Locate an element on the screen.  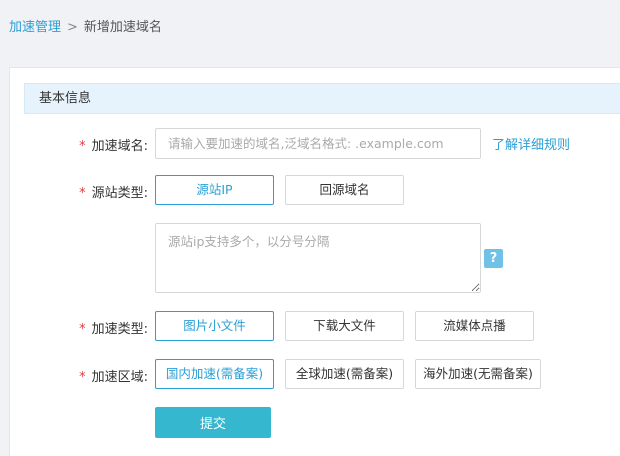
accel-region-label-row: * 加速区域: is located at coordinates (79, 375).